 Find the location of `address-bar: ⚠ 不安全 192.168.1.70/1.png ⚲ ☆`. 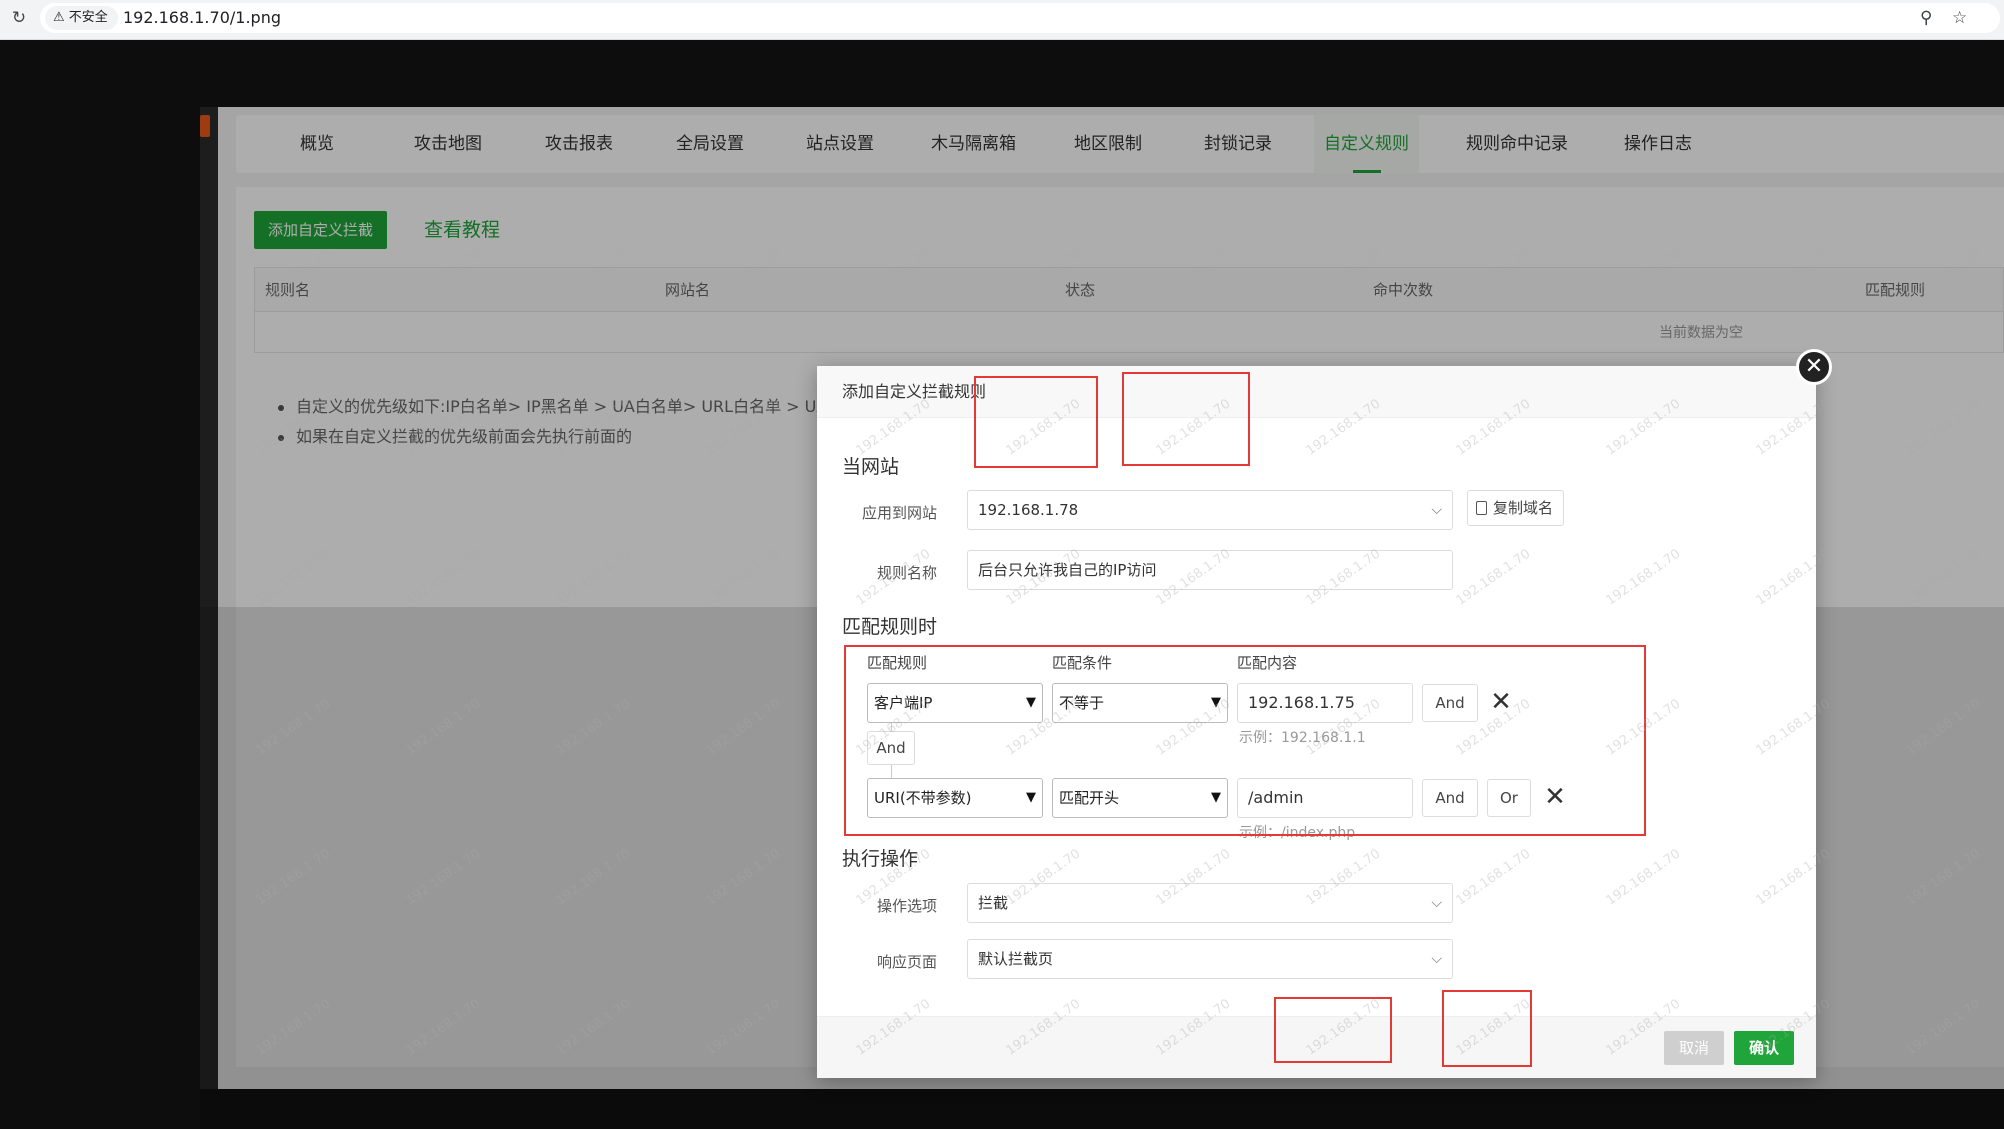

address-bar: ⚠ 不安全 192.168.1.70/1.png ⚲ ☆ is located at coordinates (1020, 18).